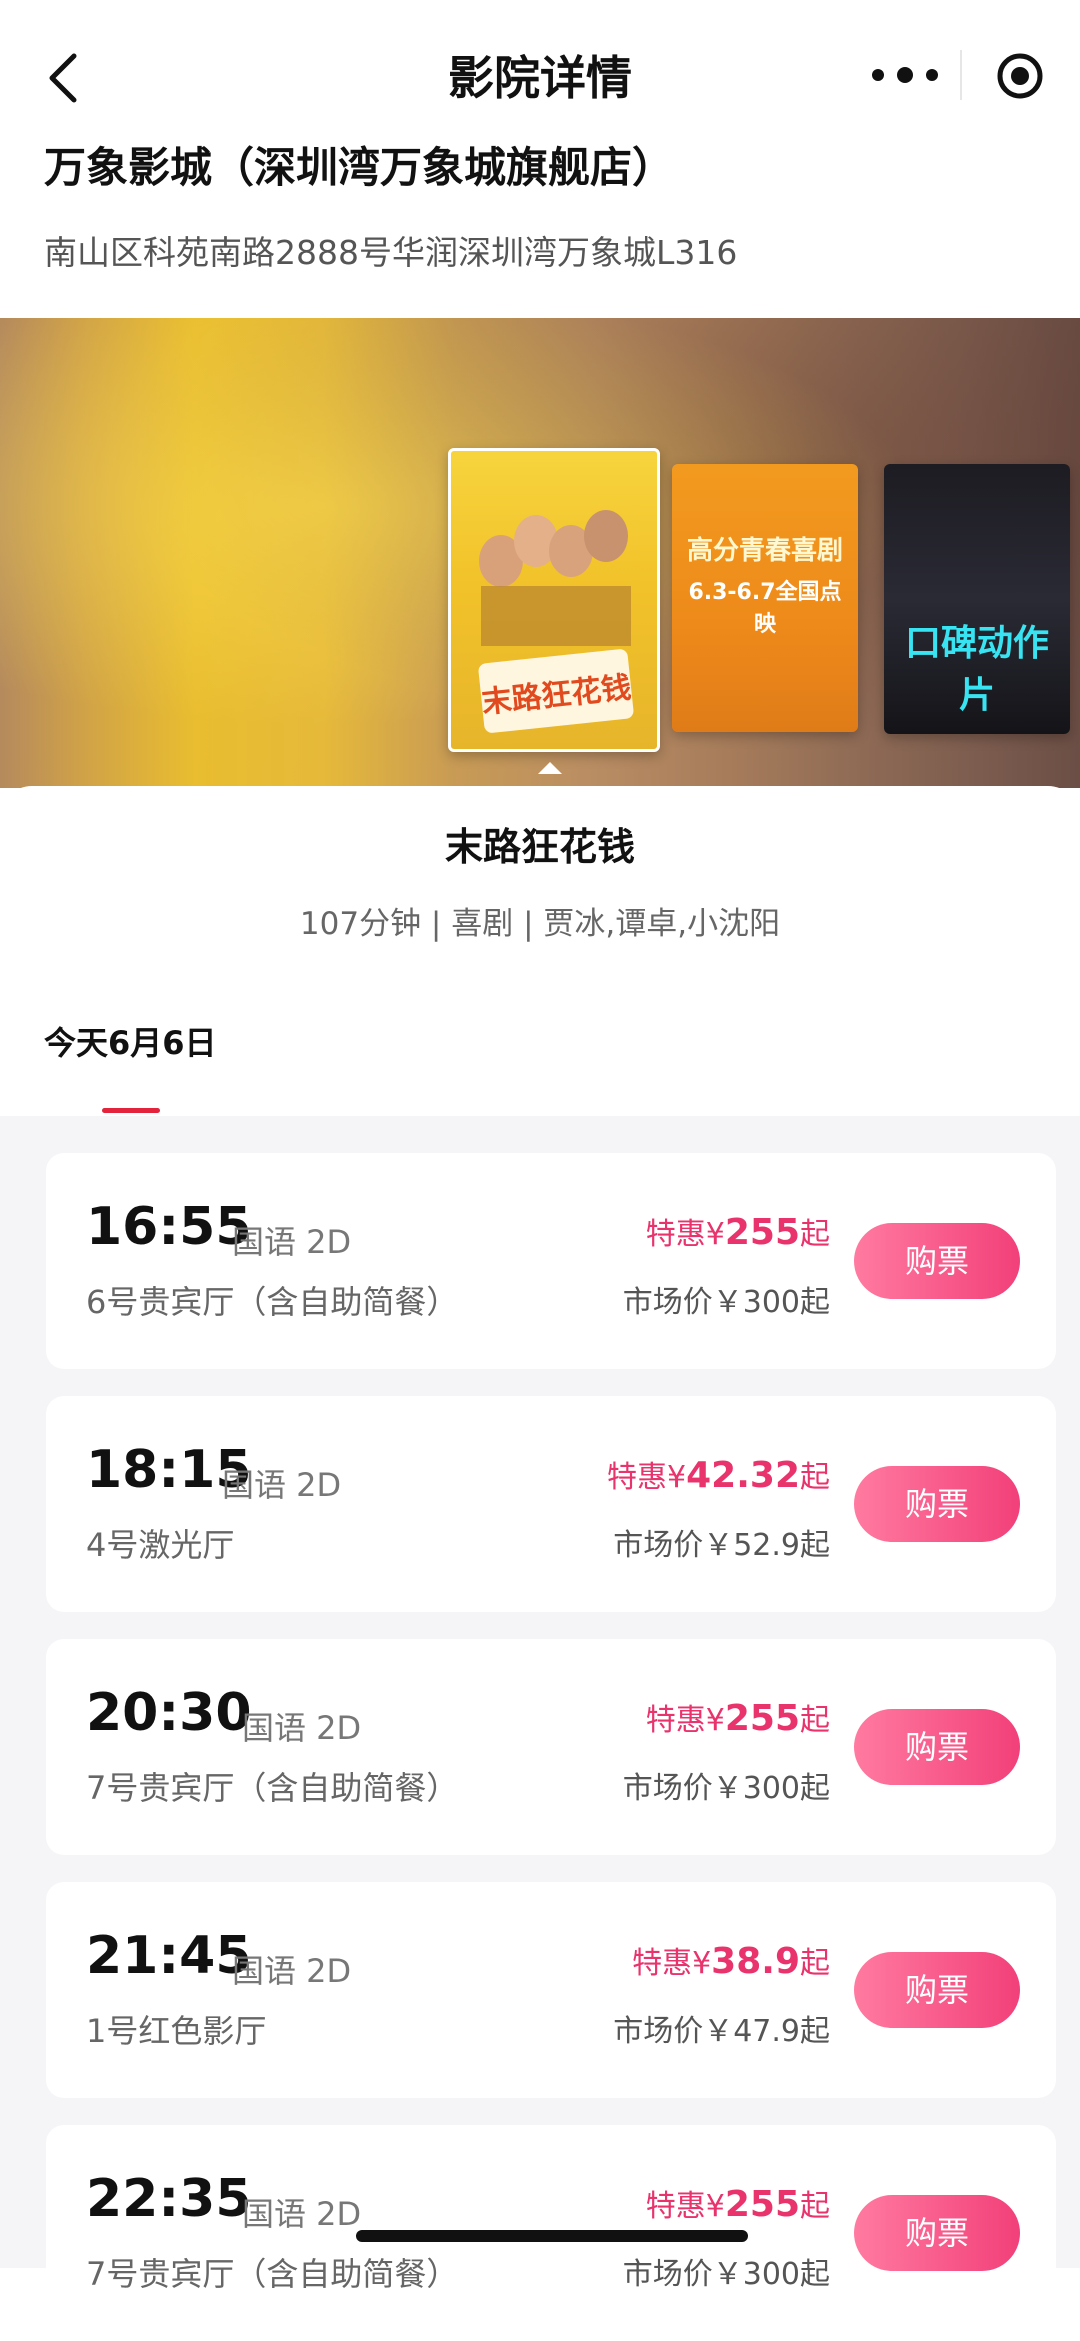  What do you see at coordinates (1020, 76) in the screenshot?
I see `close-target-icon` at bounding box center [1020, 76].